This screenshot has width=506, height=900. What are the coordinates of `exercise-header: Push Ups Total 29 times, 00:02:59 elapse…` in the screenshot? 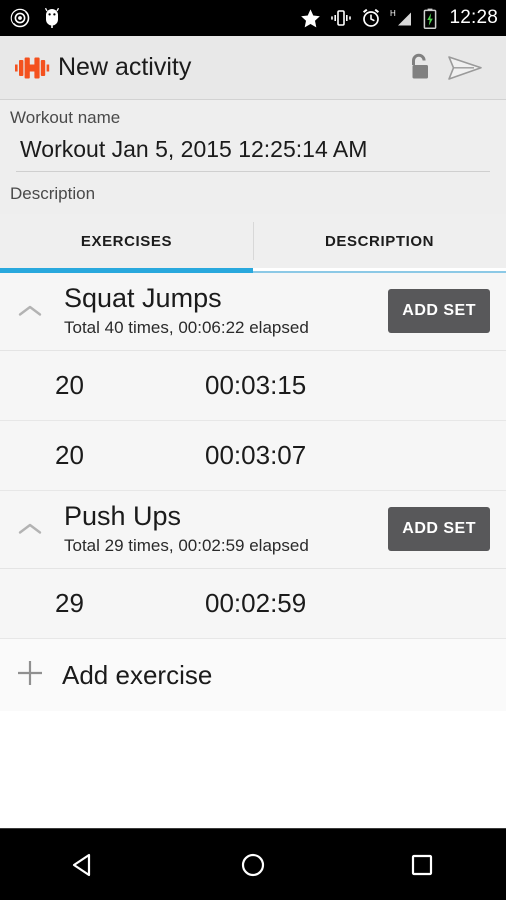 It's located at (253, 530).